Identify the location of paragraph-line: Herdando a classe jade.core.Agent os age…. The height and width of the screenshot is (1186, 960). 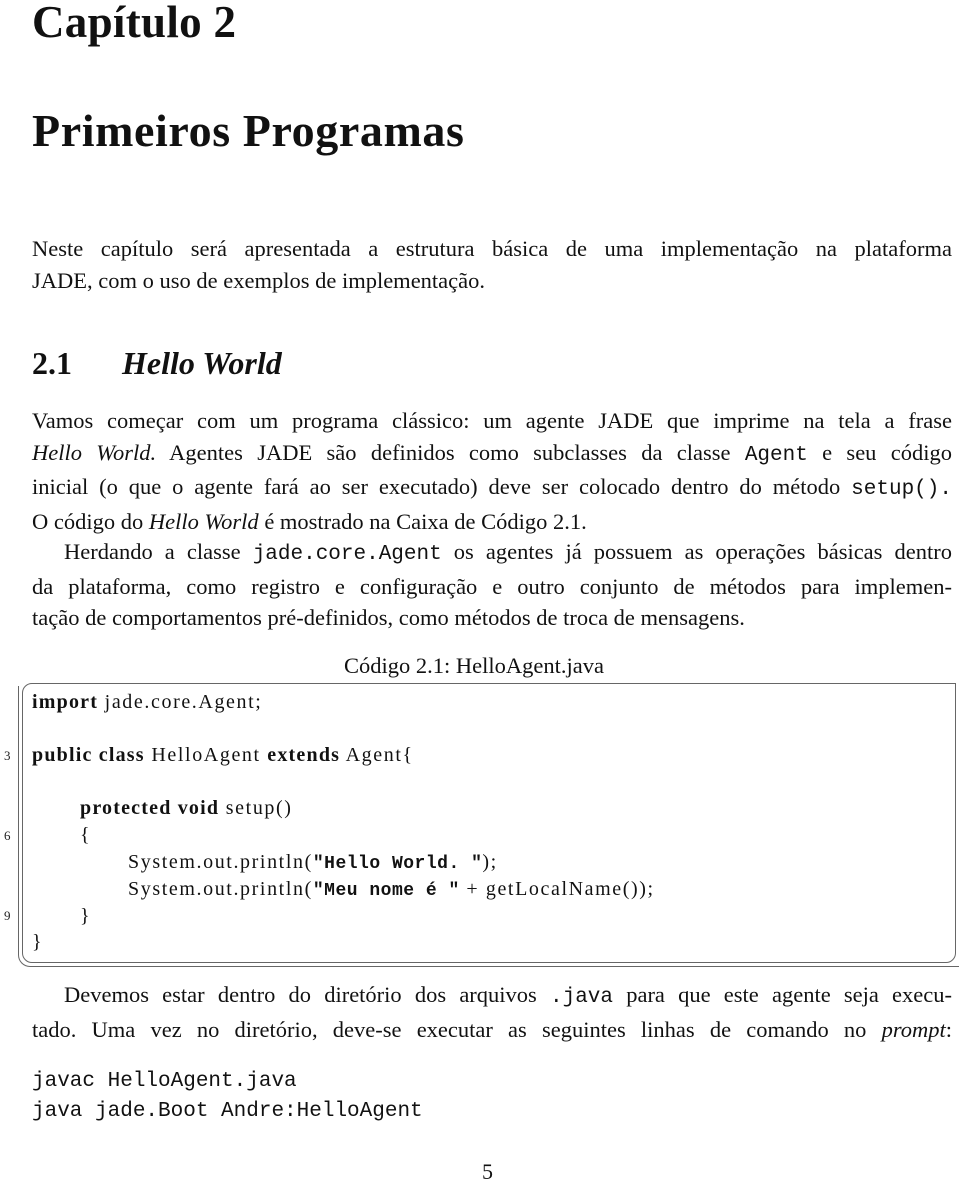
(492, 553).